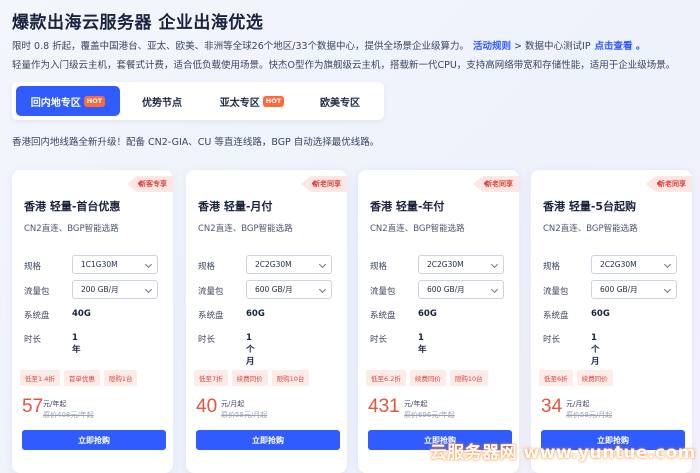 The height and width of the screenshot is (473, 700). I want to click on promo-tags: 低至7折 续费同价 限购10台, so click(252, 378).